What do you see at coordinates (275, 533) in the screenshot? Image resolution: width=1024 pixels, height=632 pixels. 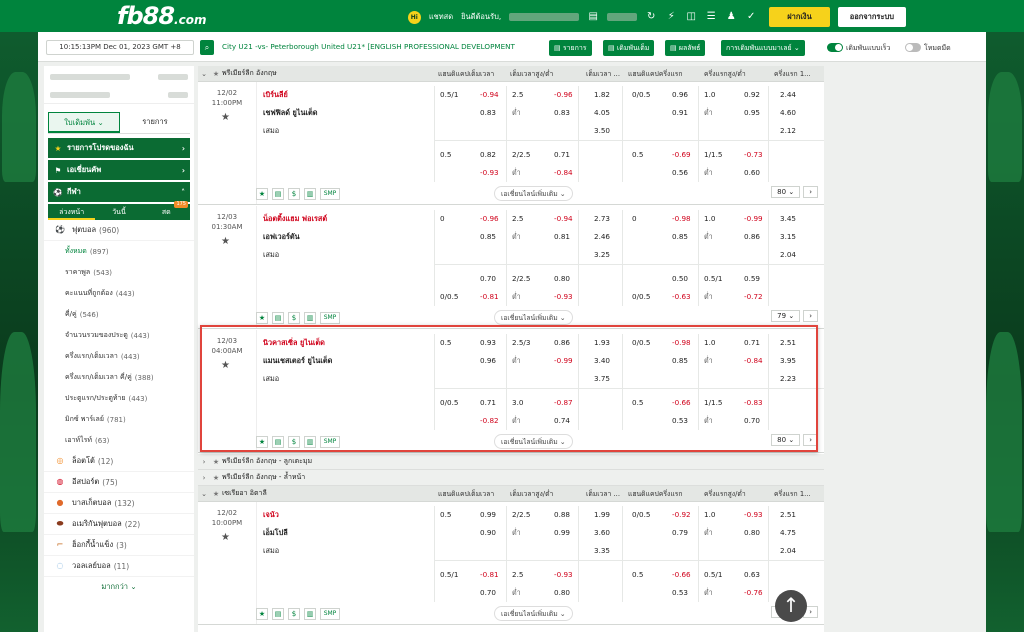 I see `away-team: เอ็มโปลี` at bounding box center [275, 533].